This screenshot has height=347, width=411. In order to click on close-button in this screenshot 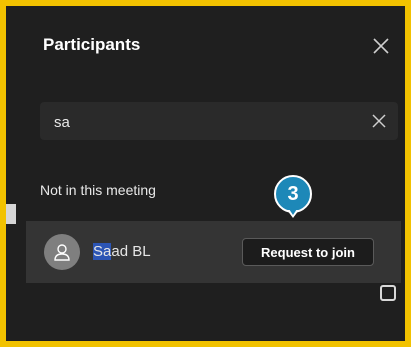, I will do `click(381, 46)`.